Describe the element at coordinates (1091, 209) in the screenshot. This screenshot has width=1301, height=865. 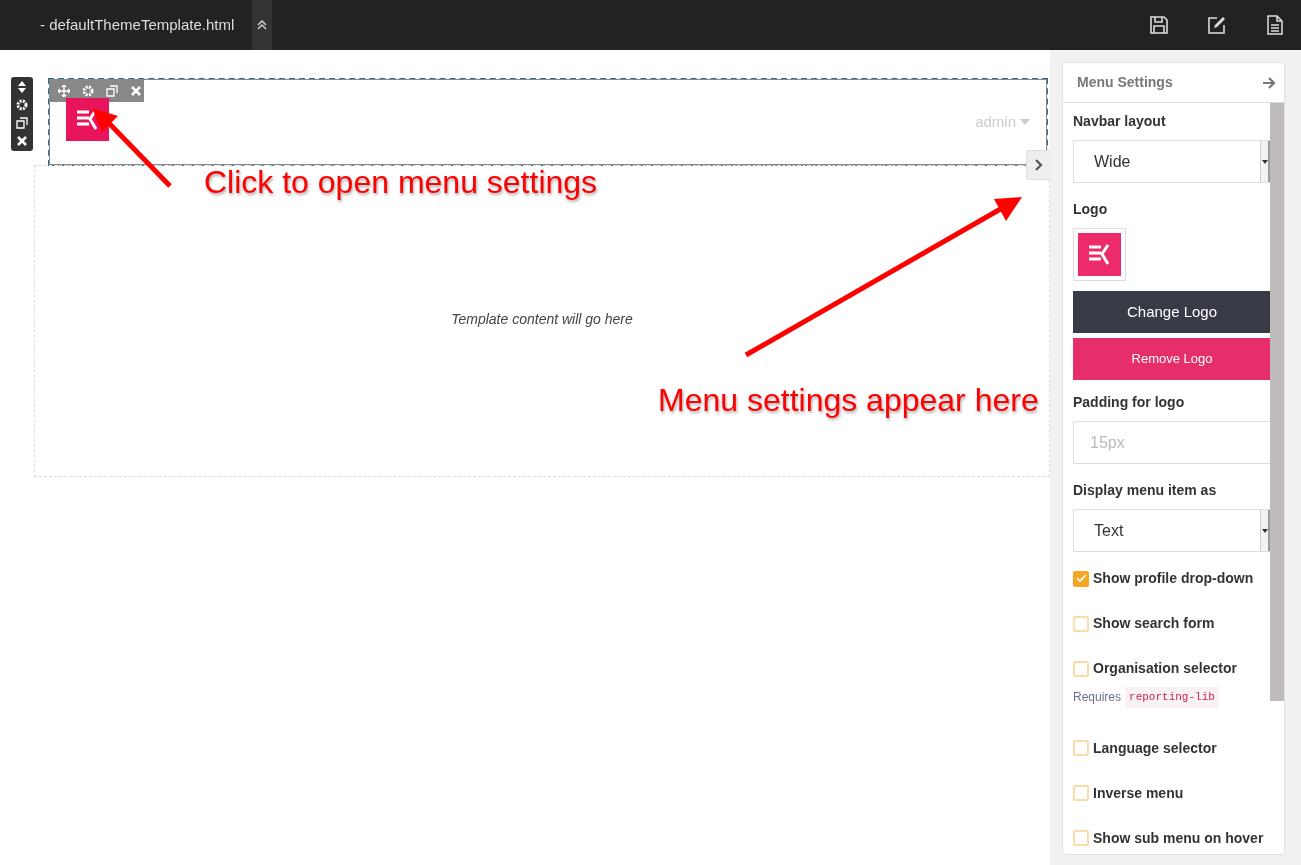
I see `field-label: Logo` at that location.